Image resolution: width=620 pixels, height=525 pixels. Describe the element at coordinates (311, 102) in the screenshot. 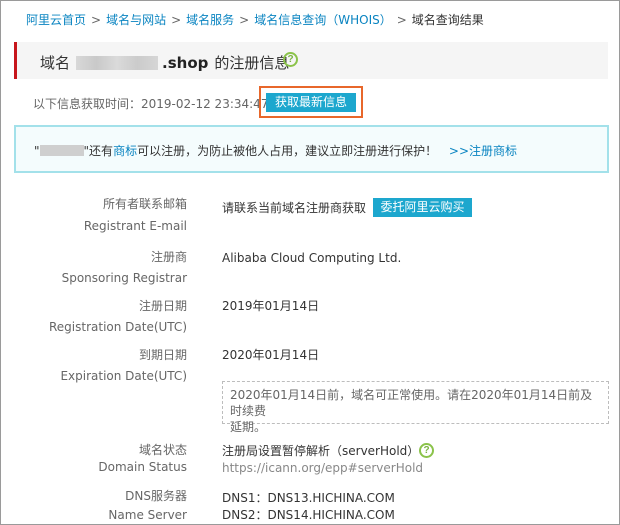

I see `fetch-latest-button: 获取最新信息` at that location.